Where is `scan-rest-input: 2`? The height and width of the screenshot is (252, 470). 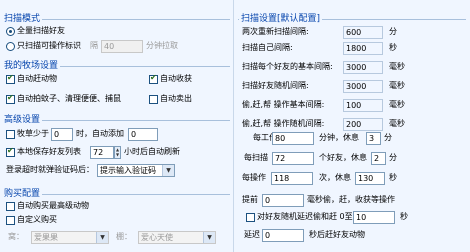
scan-rest-input: 2 is located at coordinates (378, 158).